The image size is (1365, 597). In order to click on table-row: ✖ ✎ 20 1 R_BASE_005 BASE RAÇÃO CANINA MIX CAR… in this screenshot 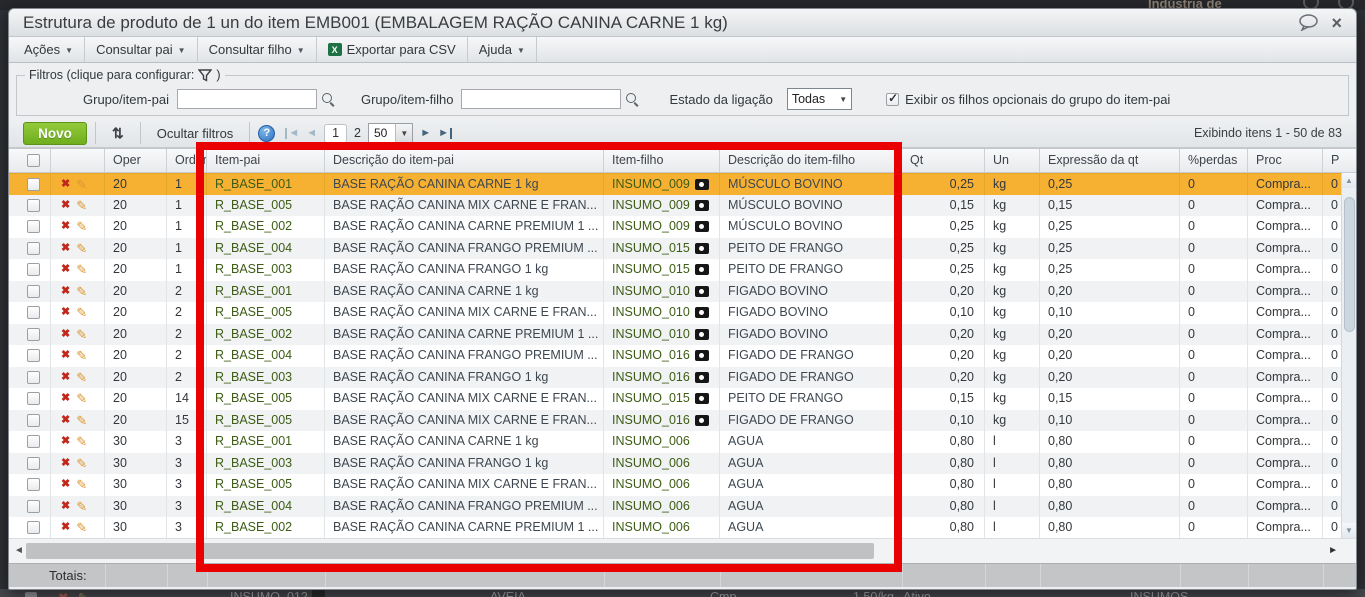, I will do `click(682, 205)`.